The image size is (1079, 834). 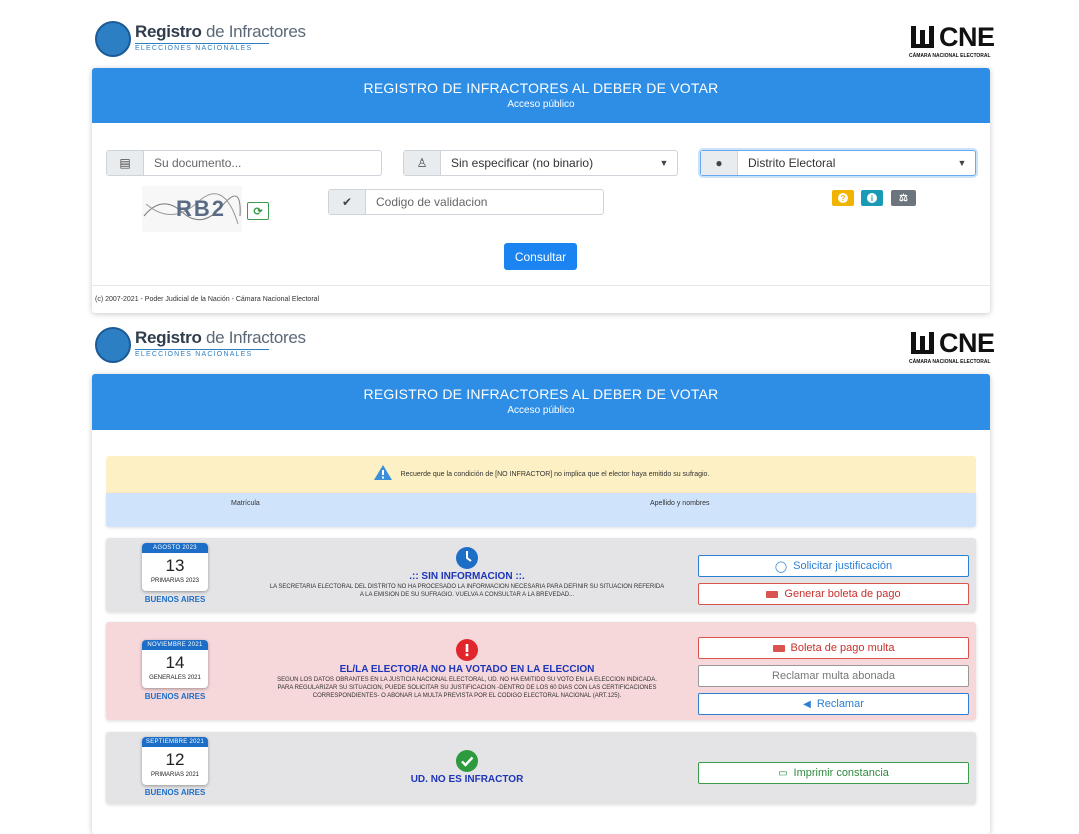 I want to click on election-calendar: SEPTIEMBRE 2021 12 PRIMARIAS 2021, so click(x=175, y=761).